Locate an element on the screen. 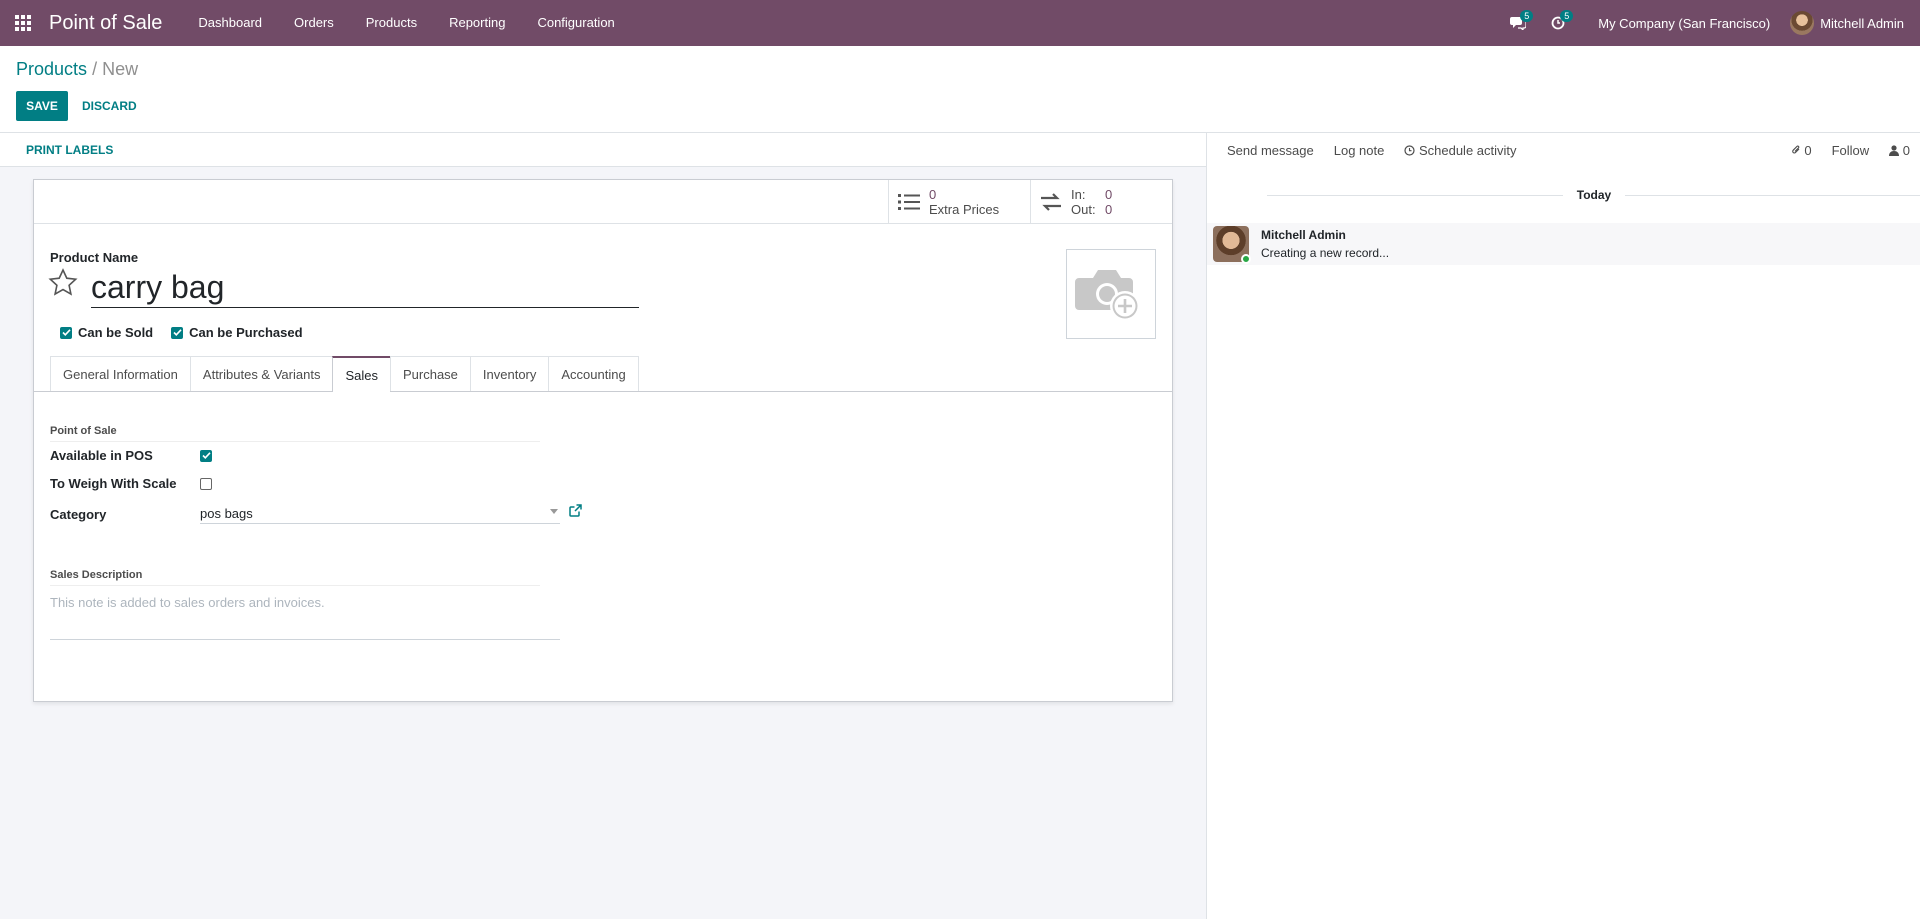 This screenshot has height=919, width=1920. user-avatar is located at coordinates (1802, 23).